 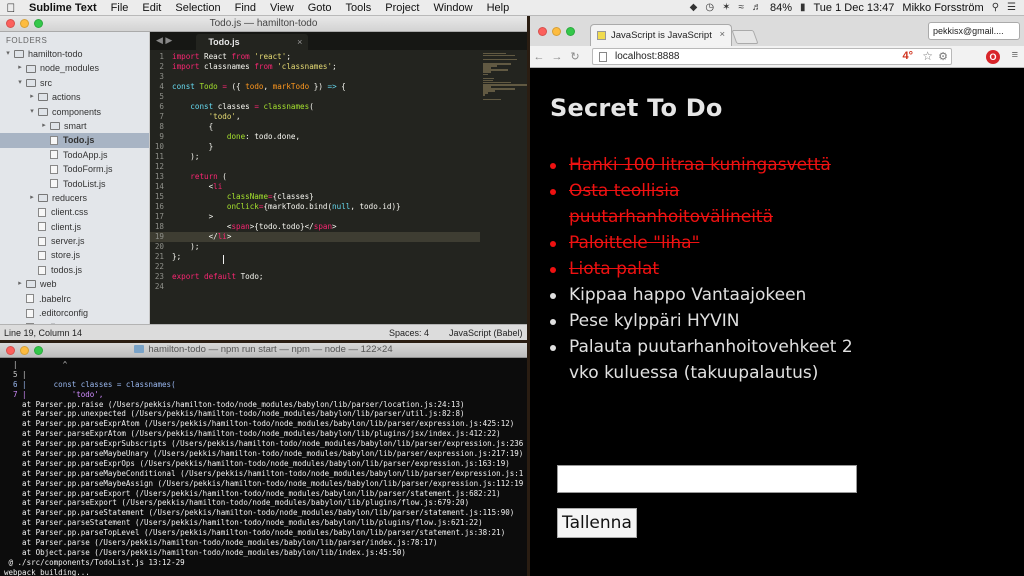 I want to click on forward-arrow-icon: →, so click(x=557, y=57).